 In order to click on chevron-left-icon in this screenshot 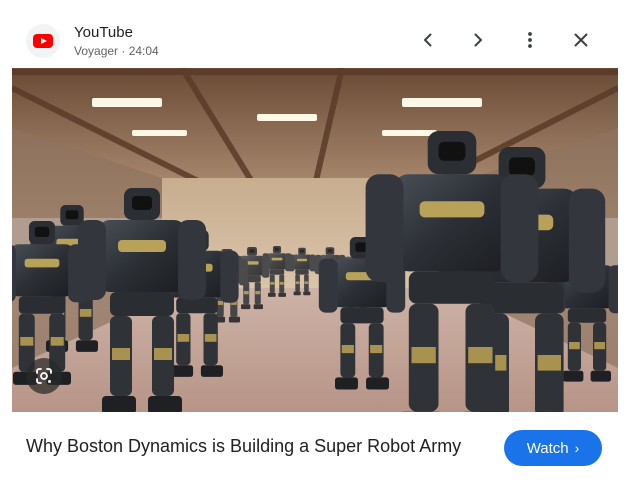, I will do `click(428, 40)`.